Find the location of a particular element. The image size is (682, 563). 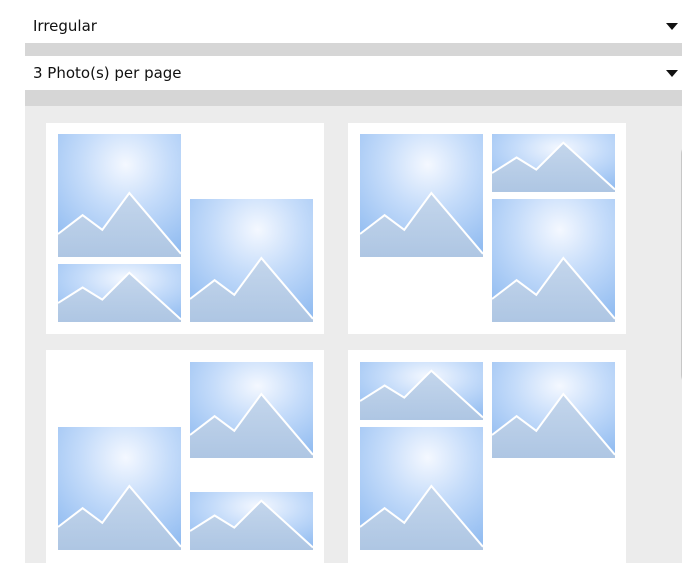

photos-per-page-value: 3 Photo(s) per page is located at coordinates (107, 73).